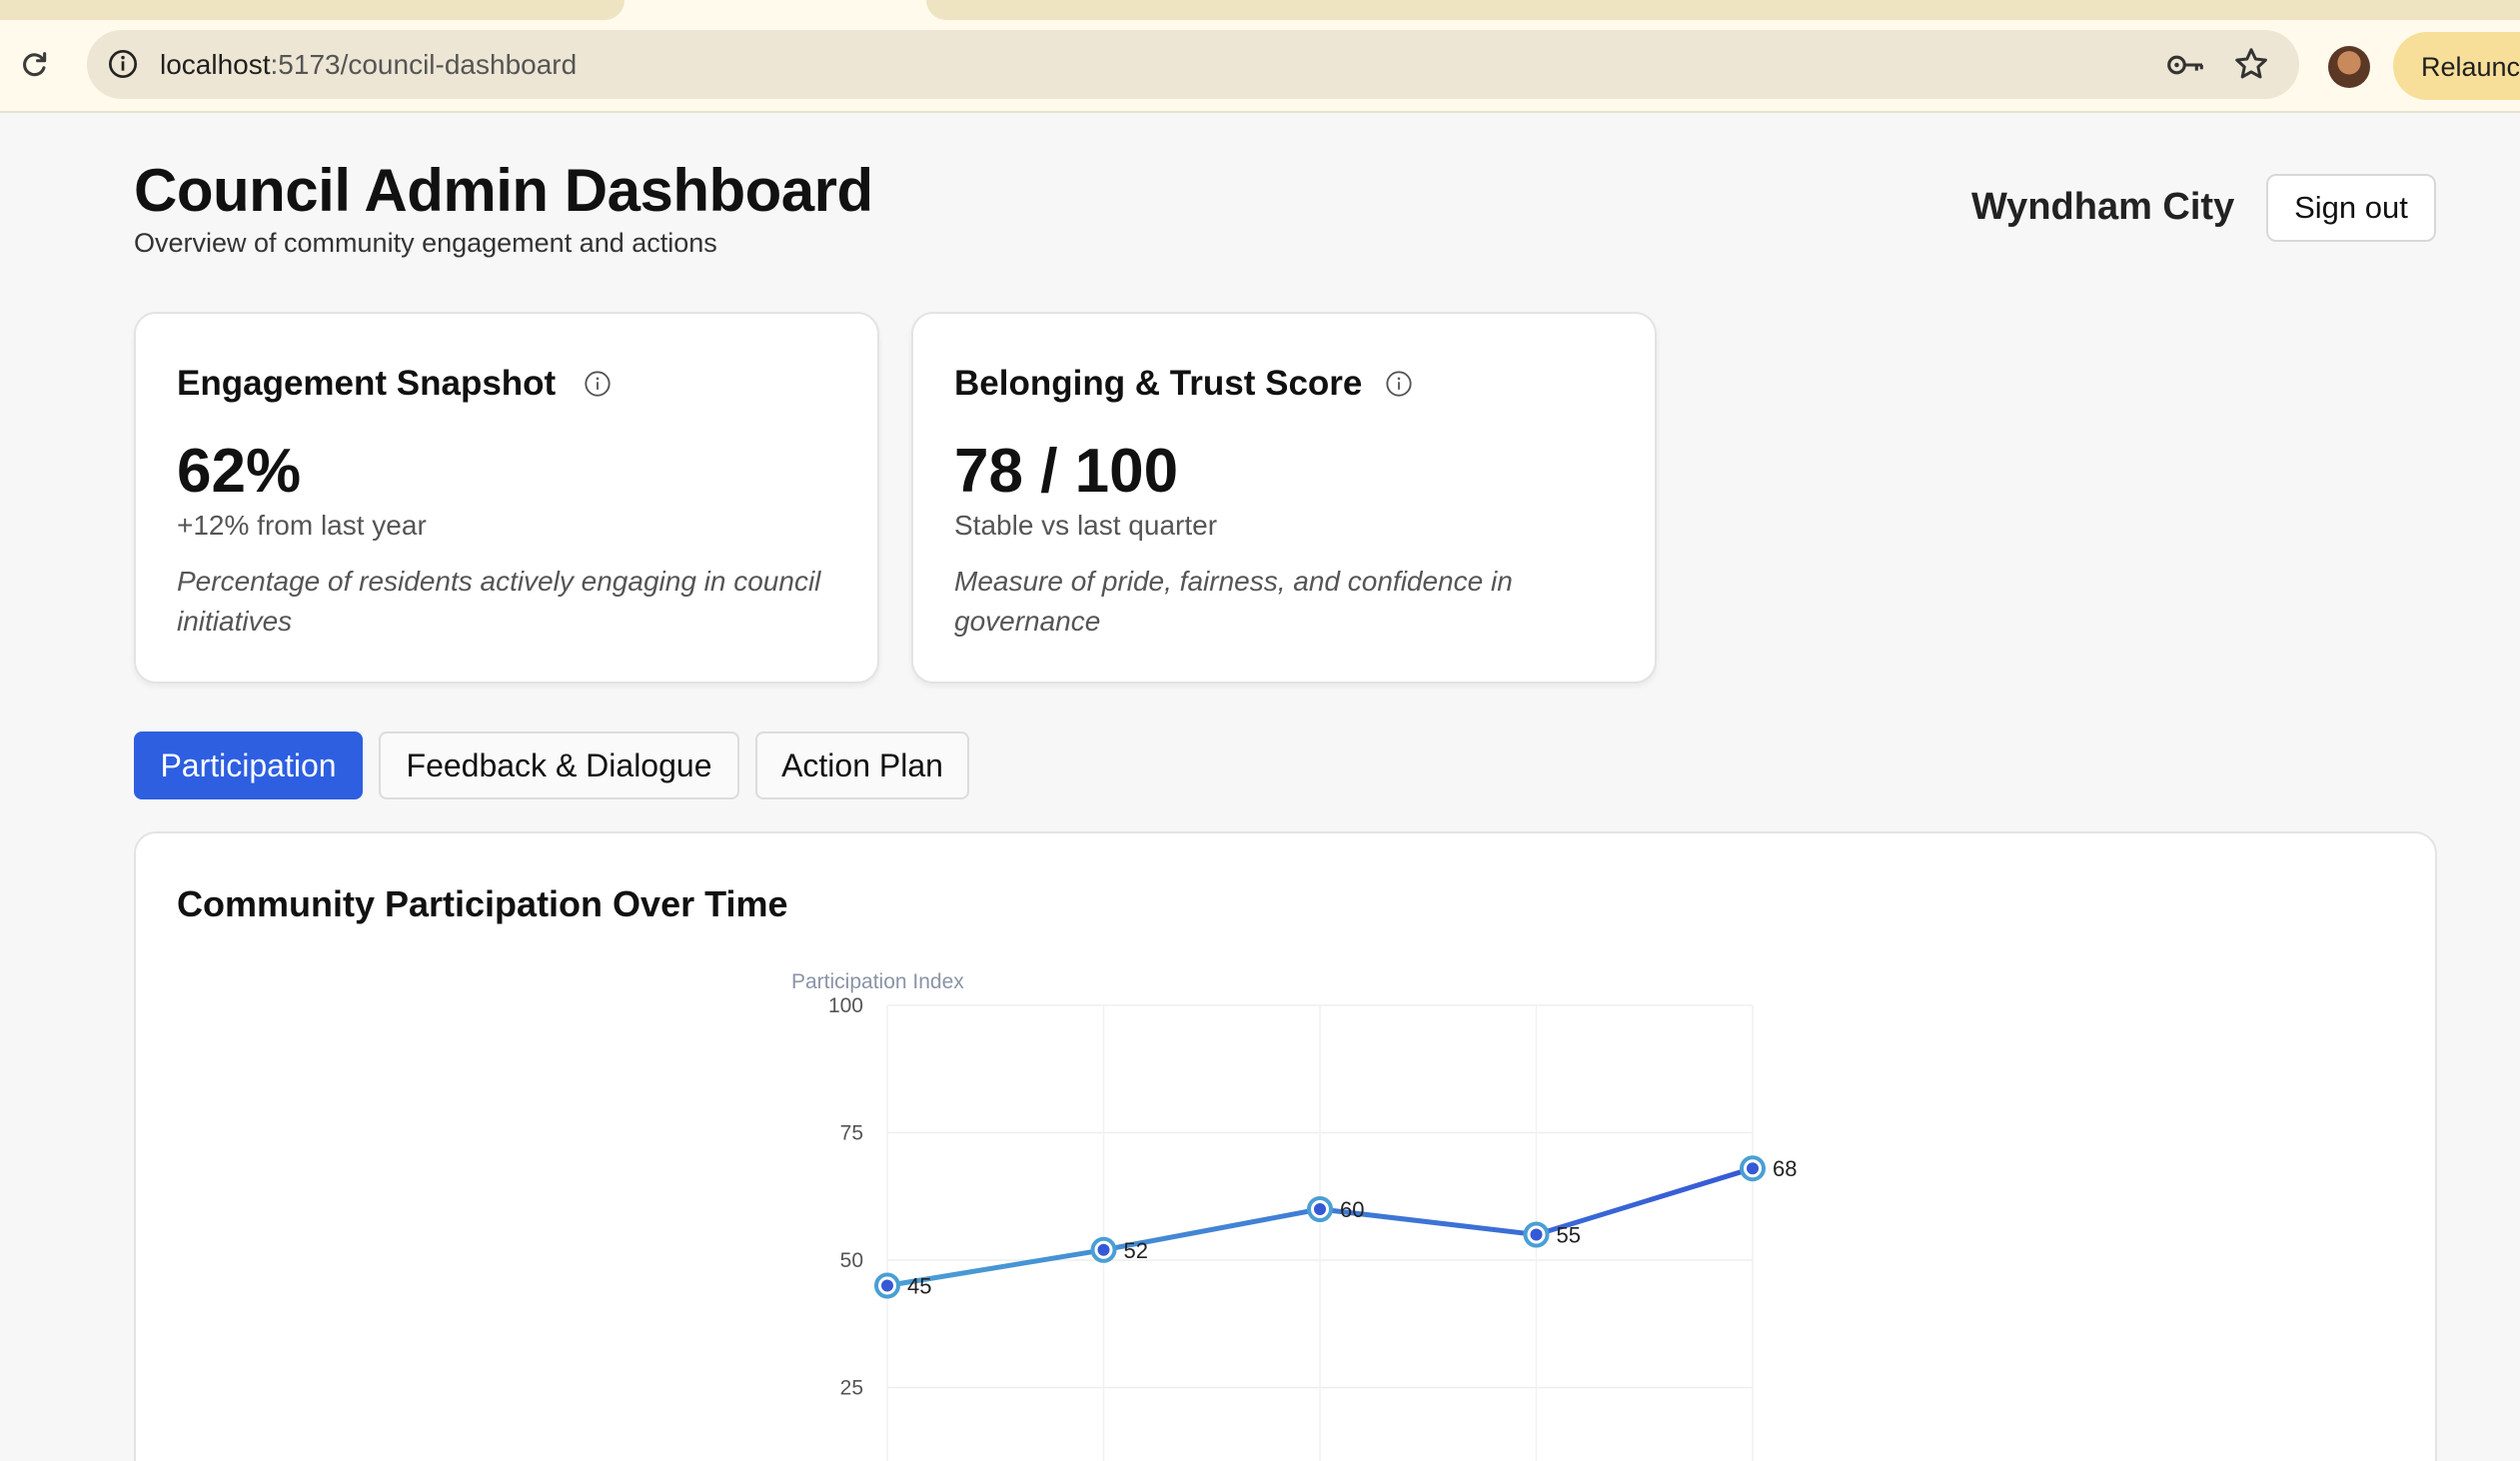 This screenshot has width=2520, height=1461. What do you see at coordinates (919, 1286) in the screenshot?
I see `data-label: 45` at bounding box center [919, 1286].